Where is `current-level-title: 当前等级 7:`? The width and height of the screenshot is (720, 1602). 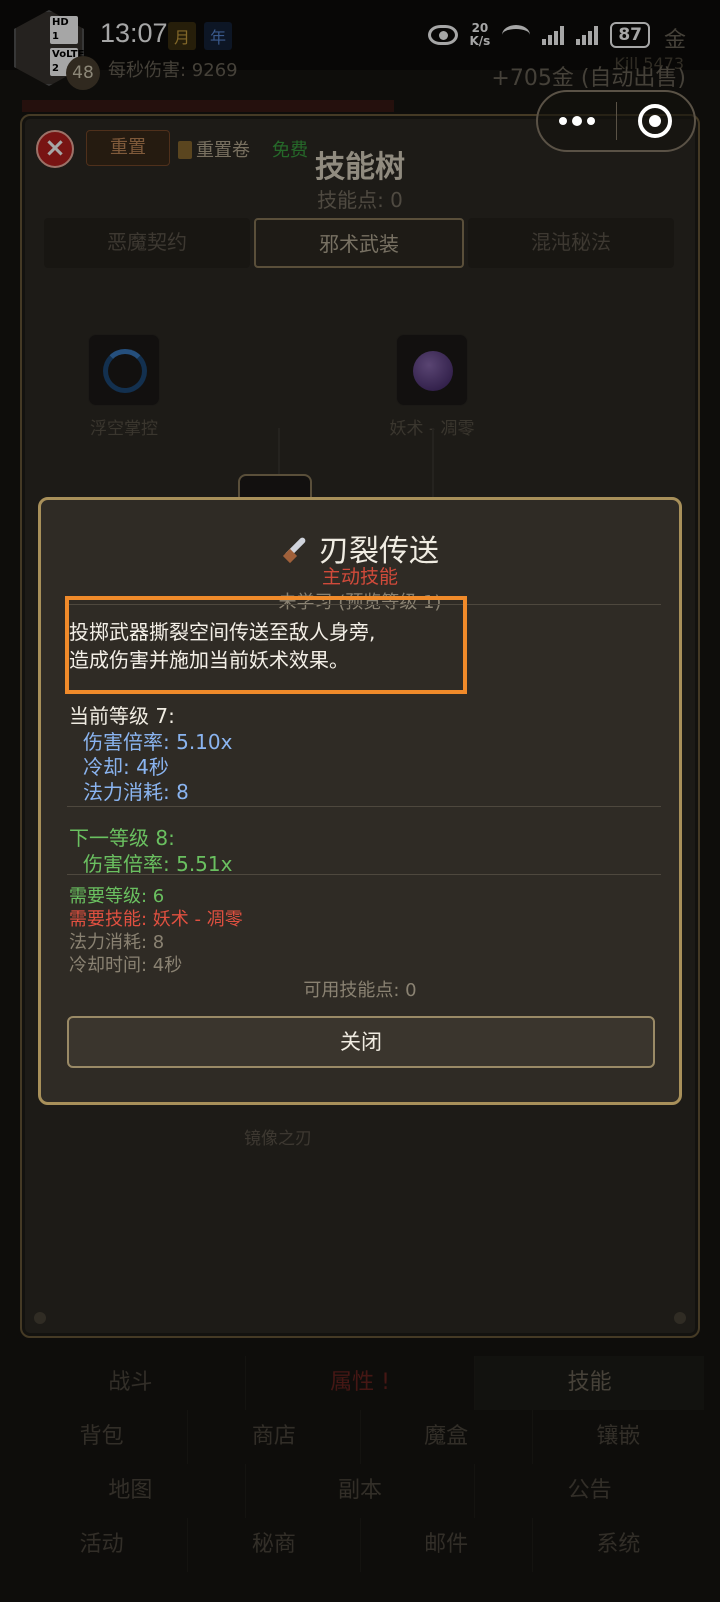 current-level-title: 当前等级 7: is located at coordinates (122, 716).